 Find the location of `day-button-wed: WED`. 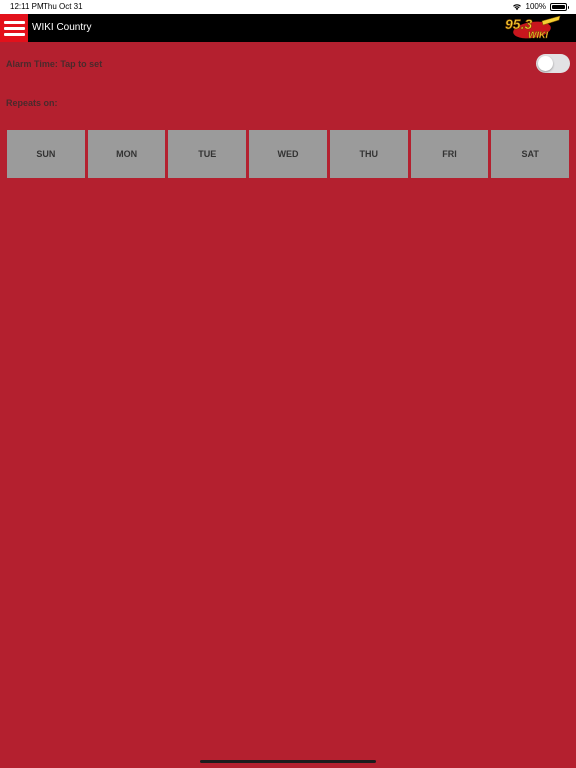

day-button-wed: WED is located at coordinates (288, 154).